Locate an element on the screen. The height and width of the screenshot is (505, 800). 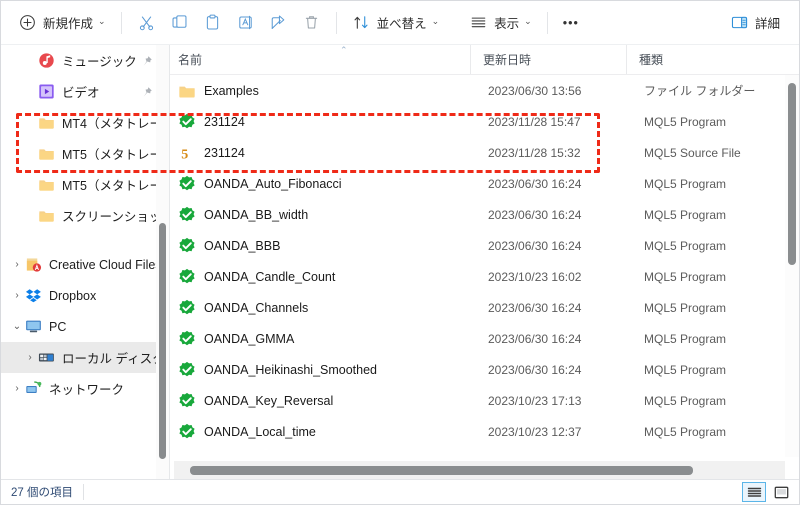
sort-ascending-icon: ⌃ is located at coordinates (344, 50).